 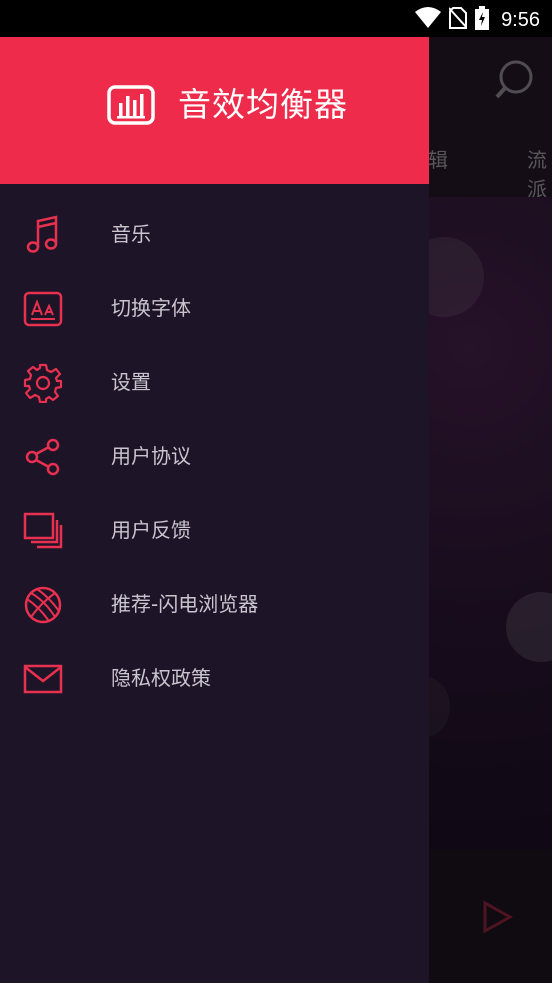 What do you see at coordinates (151, 456) in the screenshot?
I see `menu-label: 用户协议` at bounding box center [151, 456].